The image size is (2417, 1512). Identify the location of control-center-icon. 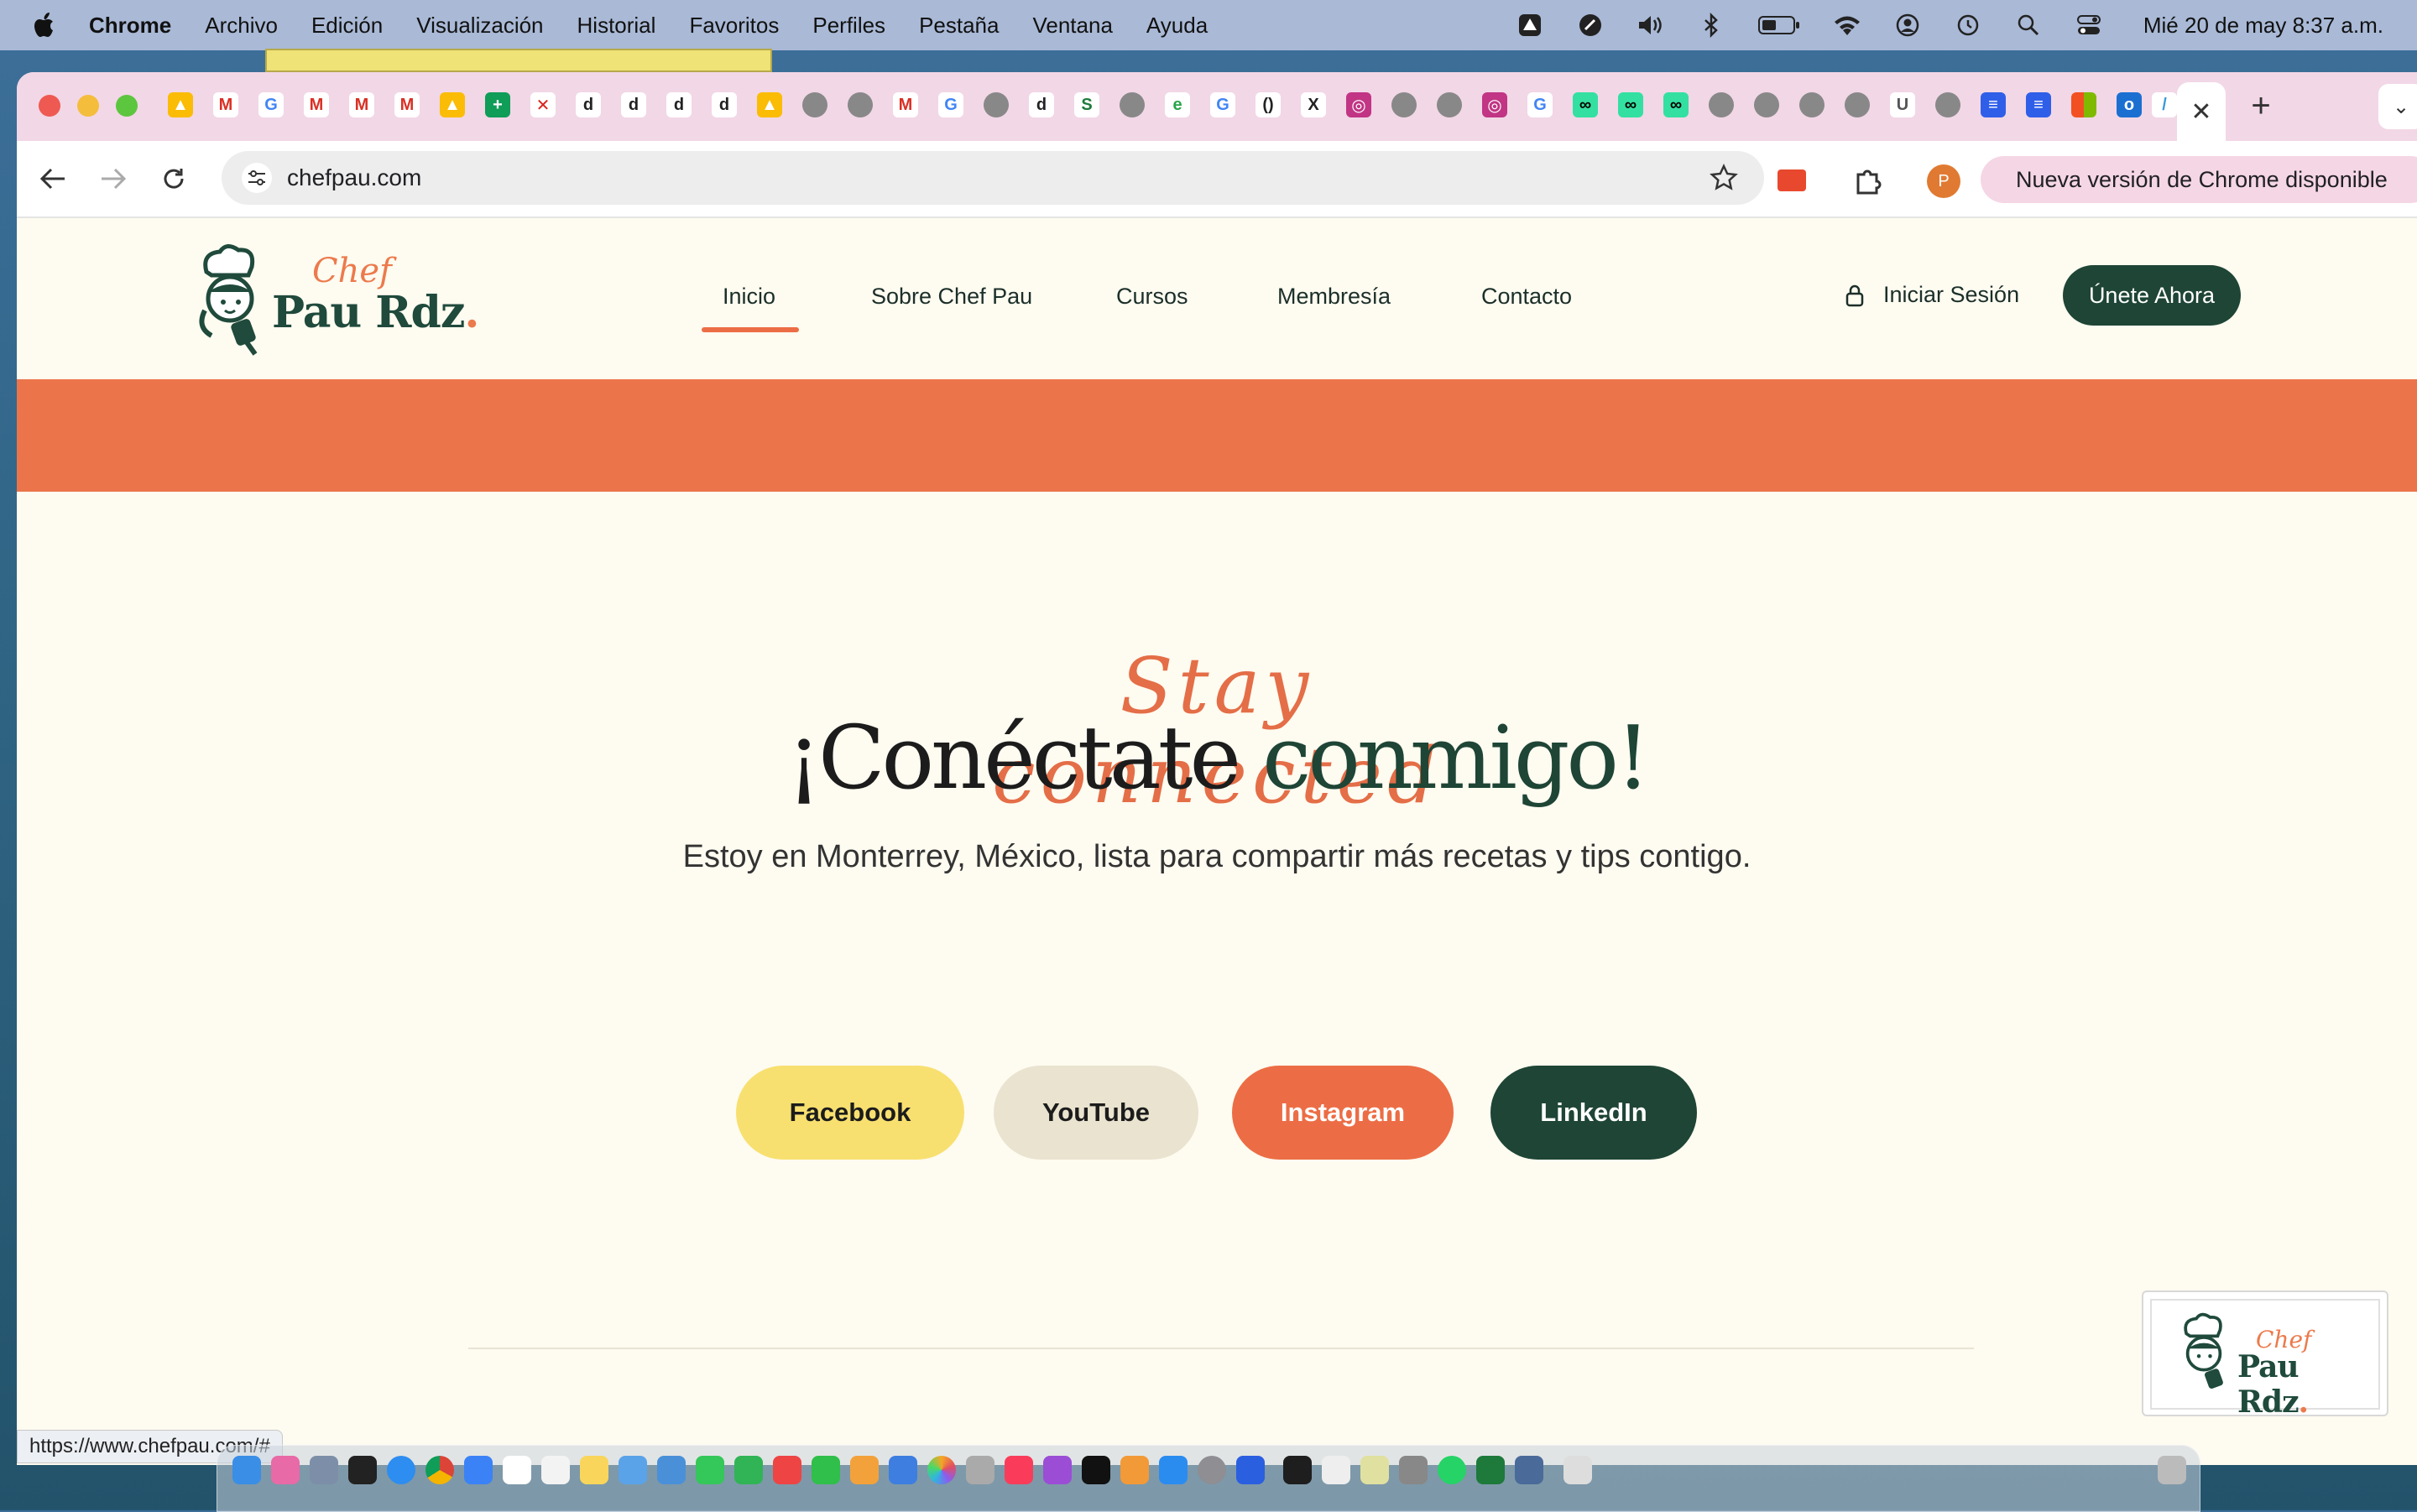
(2089, 25).